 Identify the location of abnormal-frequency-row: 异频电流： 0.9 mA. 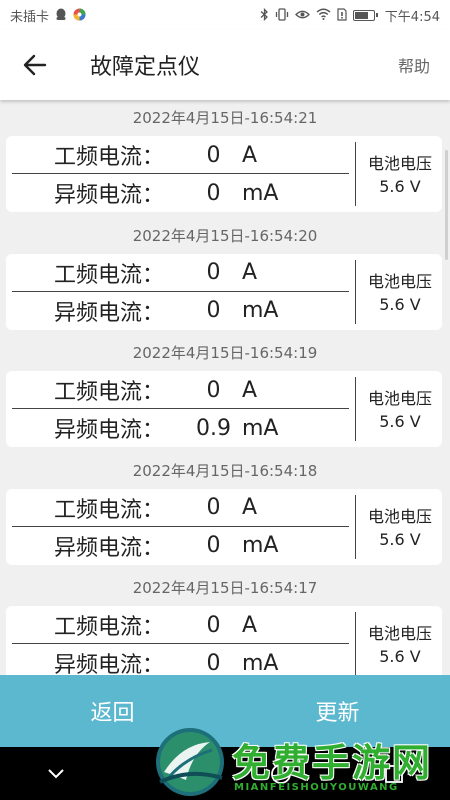
(181, 428).